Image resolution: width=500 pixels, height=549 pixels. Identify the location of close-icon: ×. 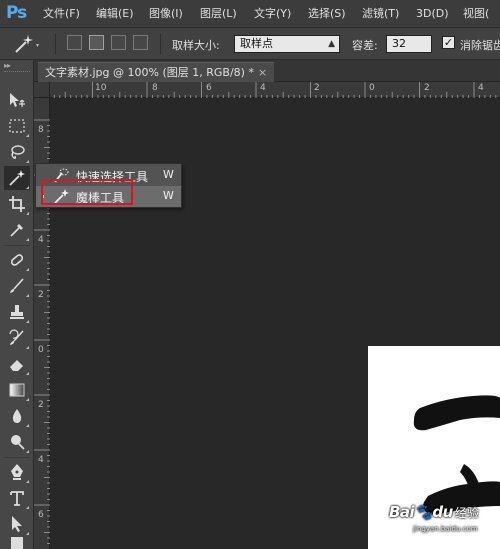
(262, 72).